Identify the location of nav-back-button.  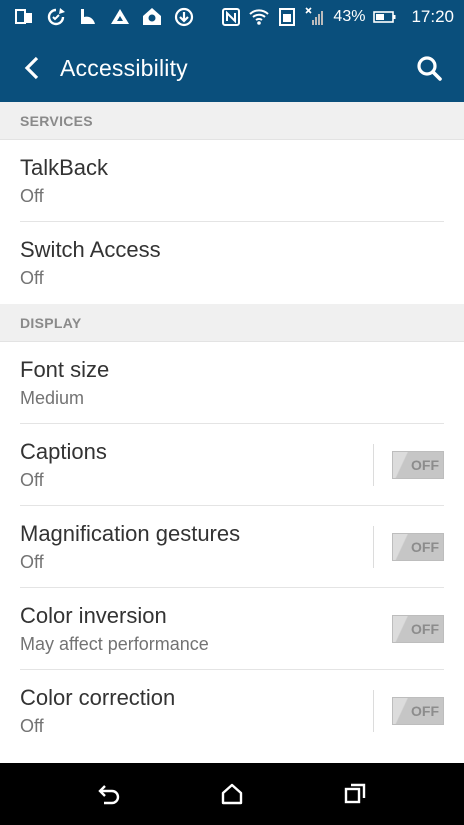
(109, 794).